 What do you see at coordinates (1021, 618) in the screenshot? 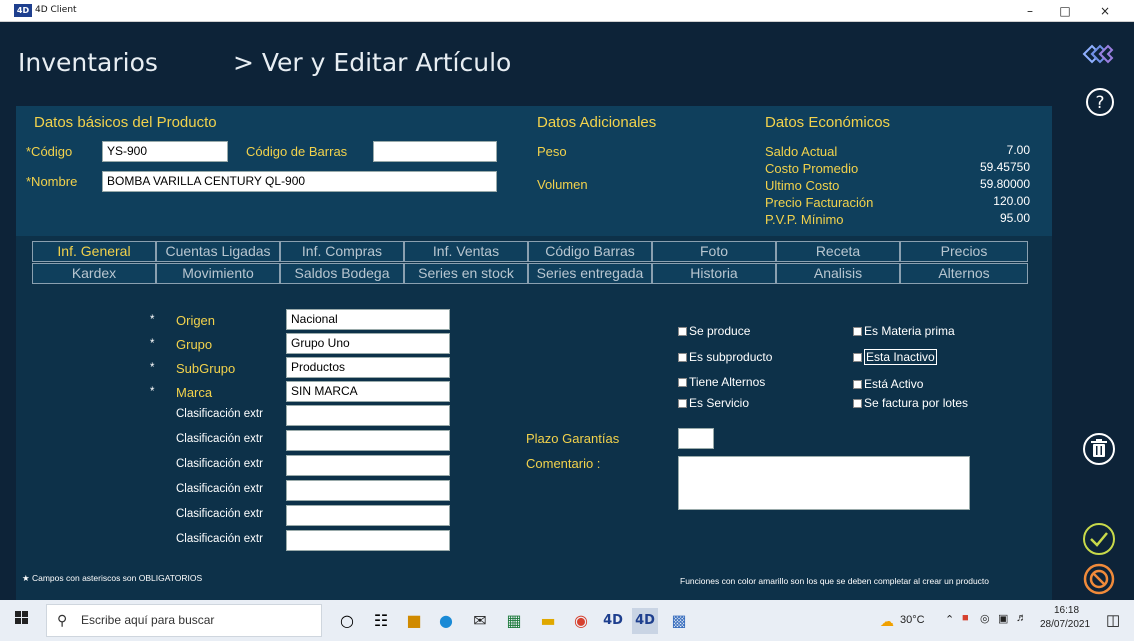
I see `volume-icon: ♬` at bounding box center [1021, 618].